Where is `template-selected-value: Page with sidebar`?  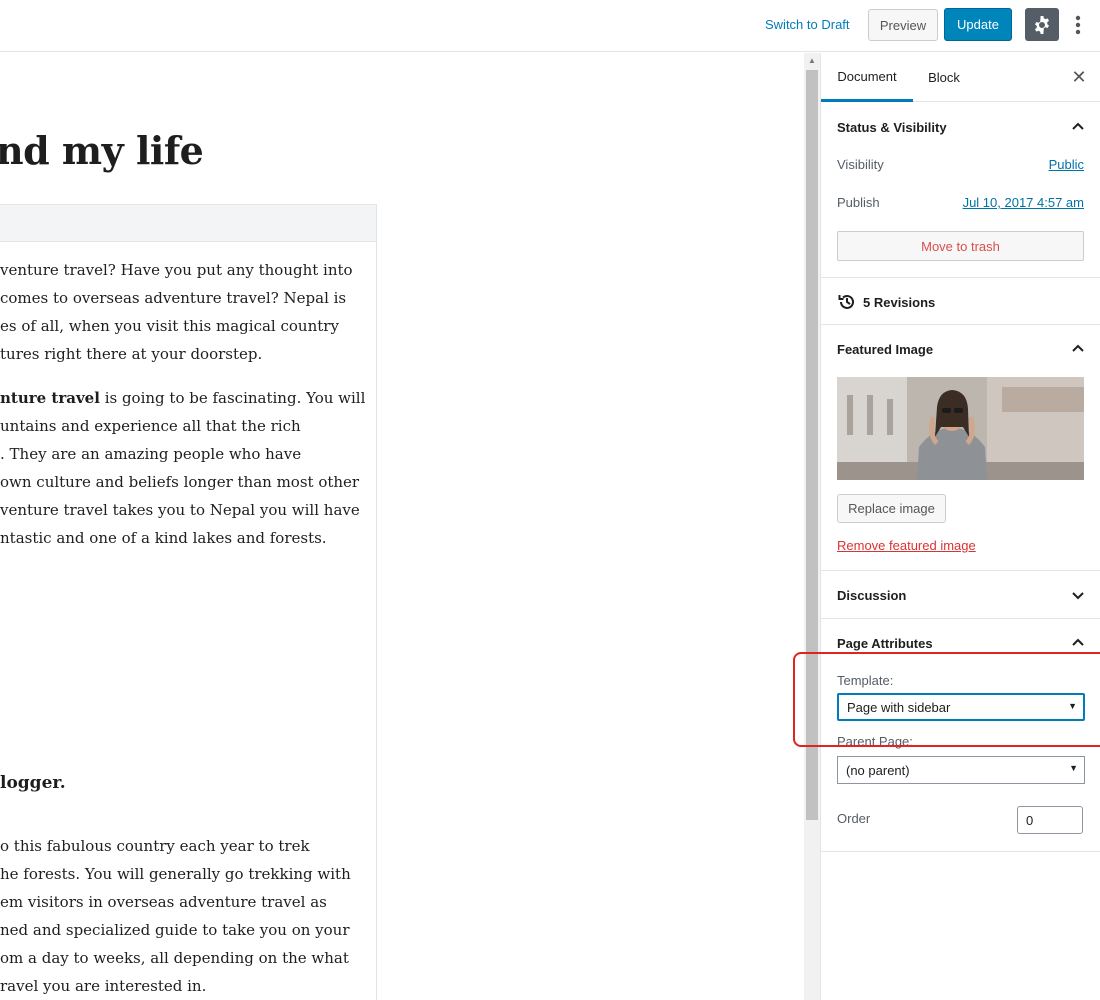
template-selected-value: Page with sidebar is located at coordinates (899, 707).